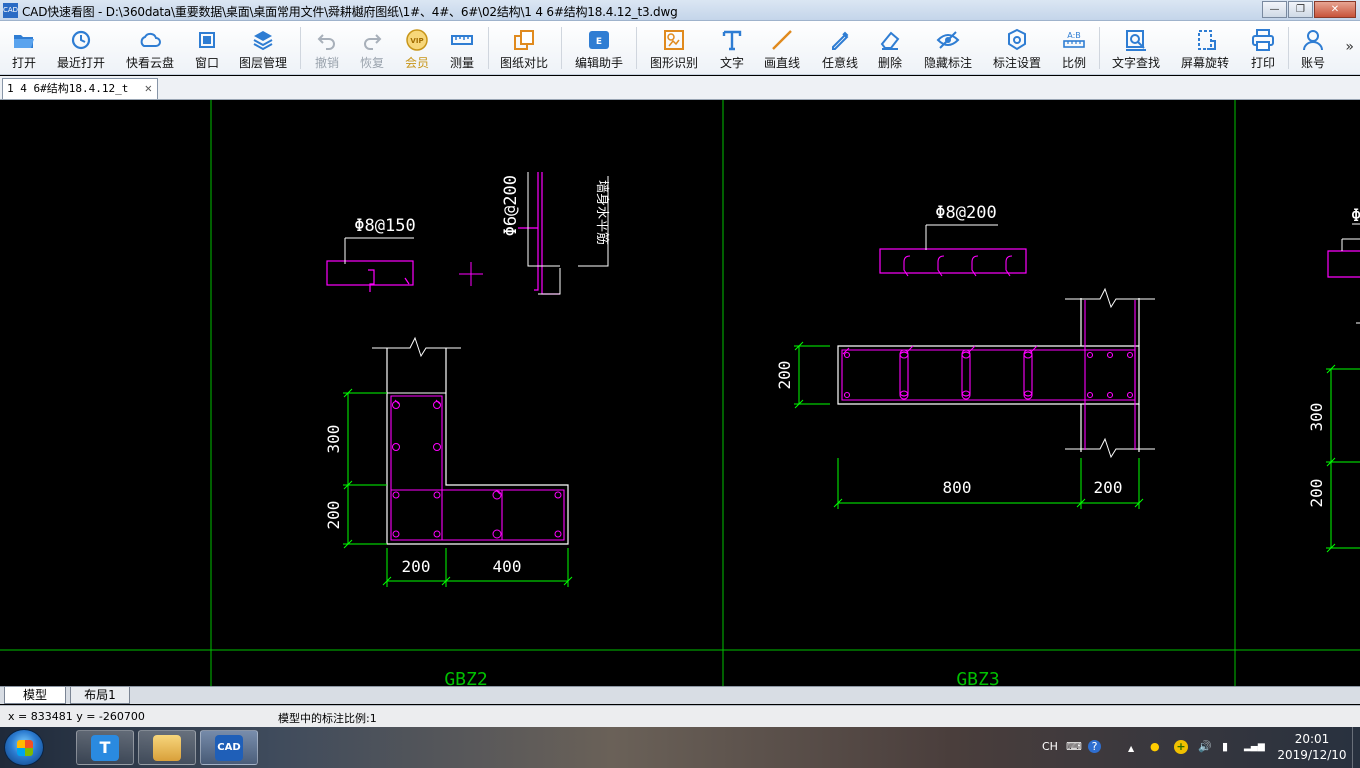 The image size is (1360, 768). What do you see at coordinates (1050, 746) in the screenshot?
I see `ime-indicator: CH` at bounding box center [1050, 746].